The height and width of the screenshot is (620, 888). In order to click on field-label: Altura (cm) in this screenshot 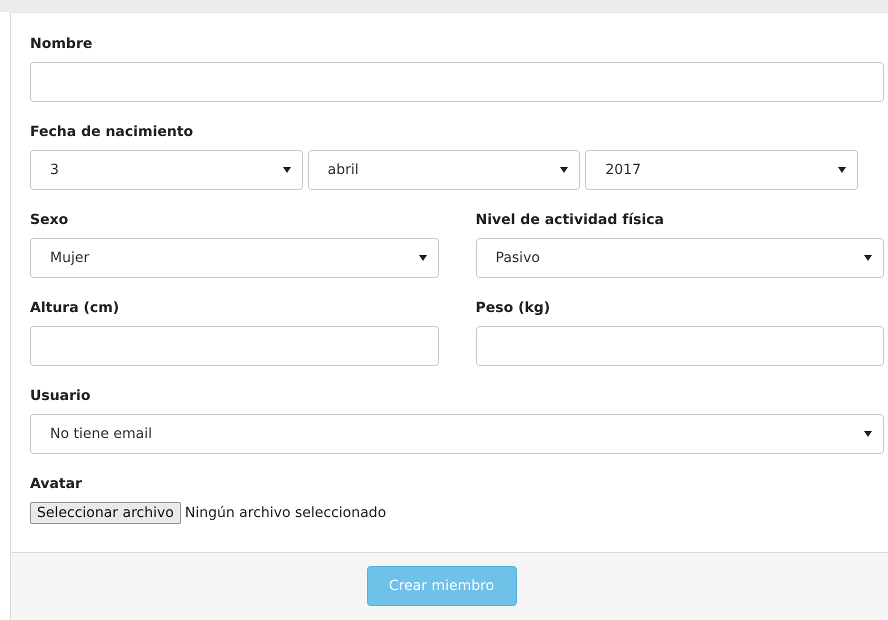, I will do `click(75, 308)`.